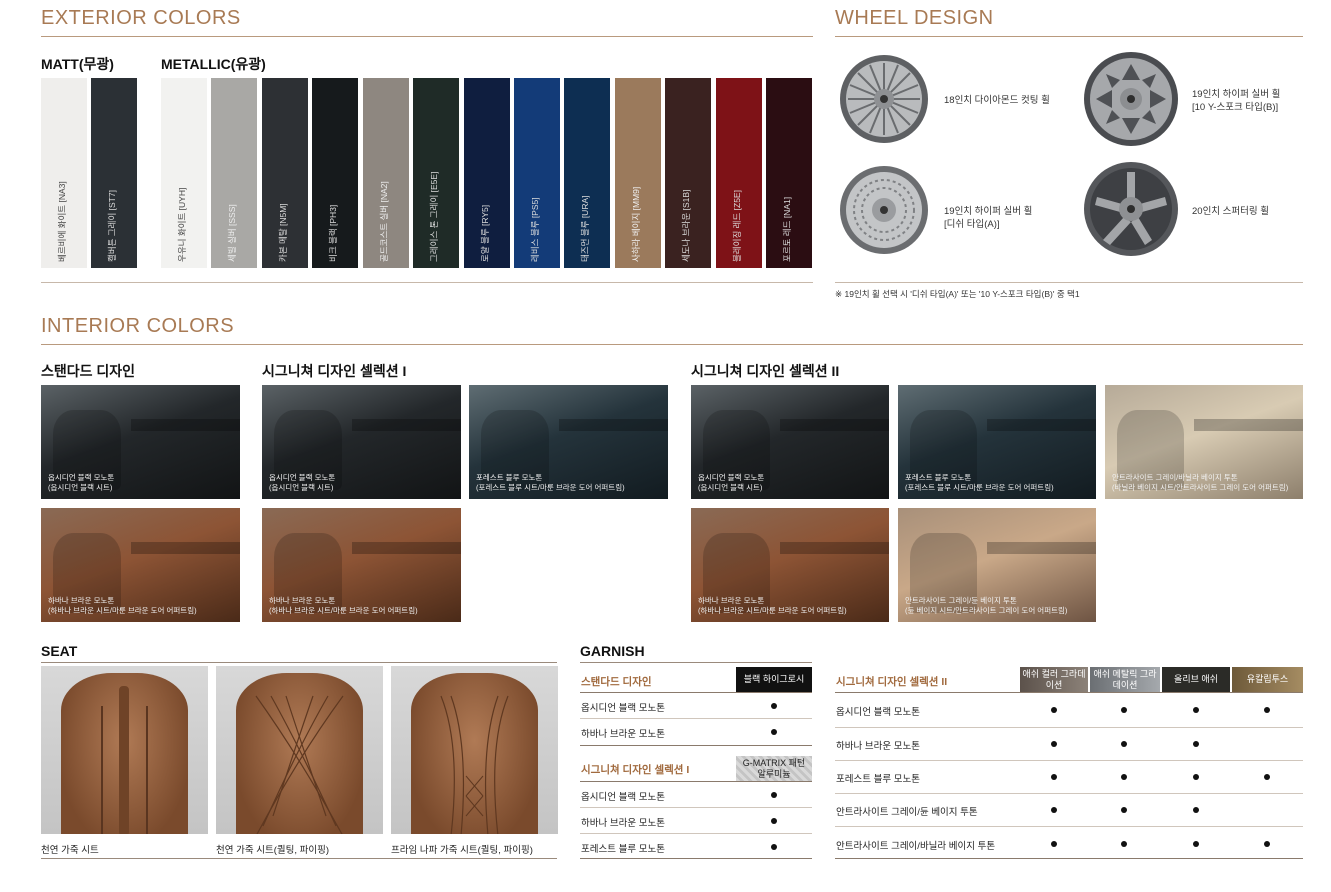  Describe the element at coordinates (283, 232) in the screenshot. I see `color-swatch-label: 카본 메탈 [N5M]` at that location.